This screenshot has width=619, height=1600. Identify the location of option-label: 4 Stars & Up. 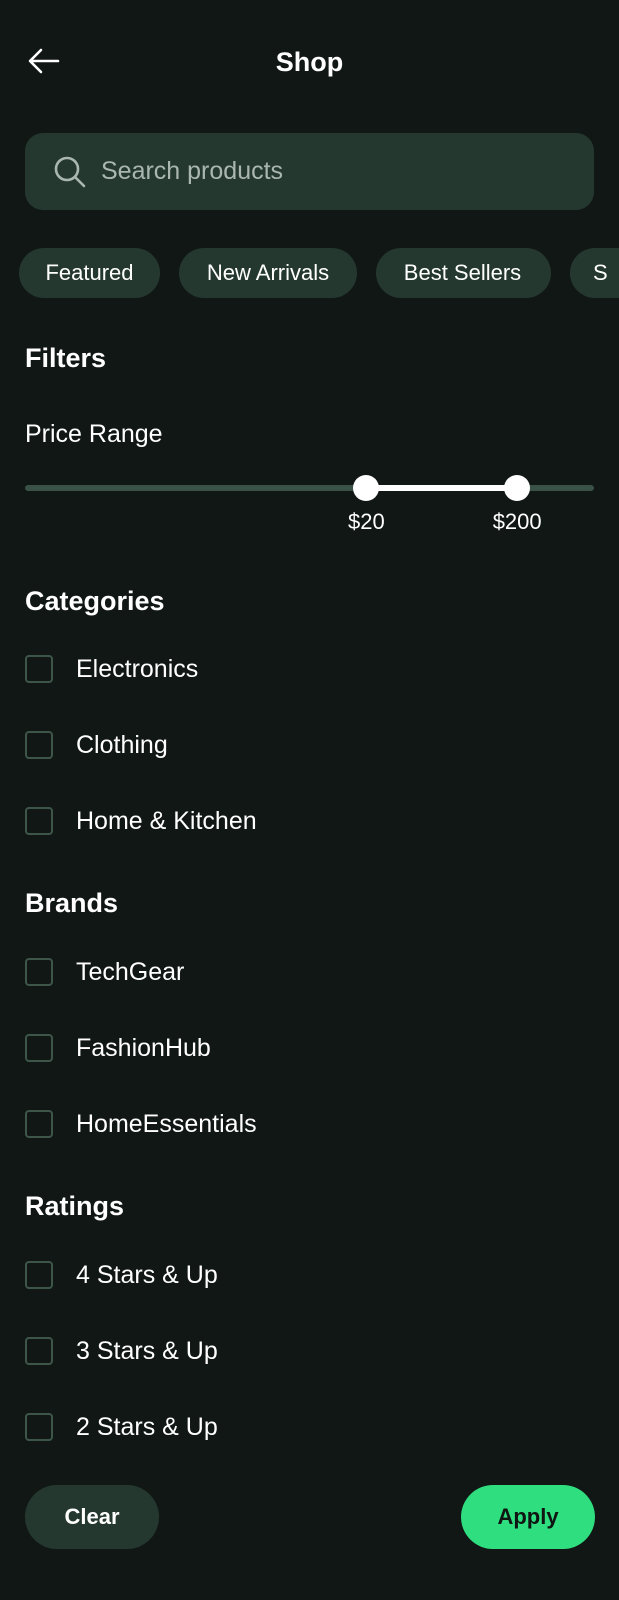
(147, 1275).